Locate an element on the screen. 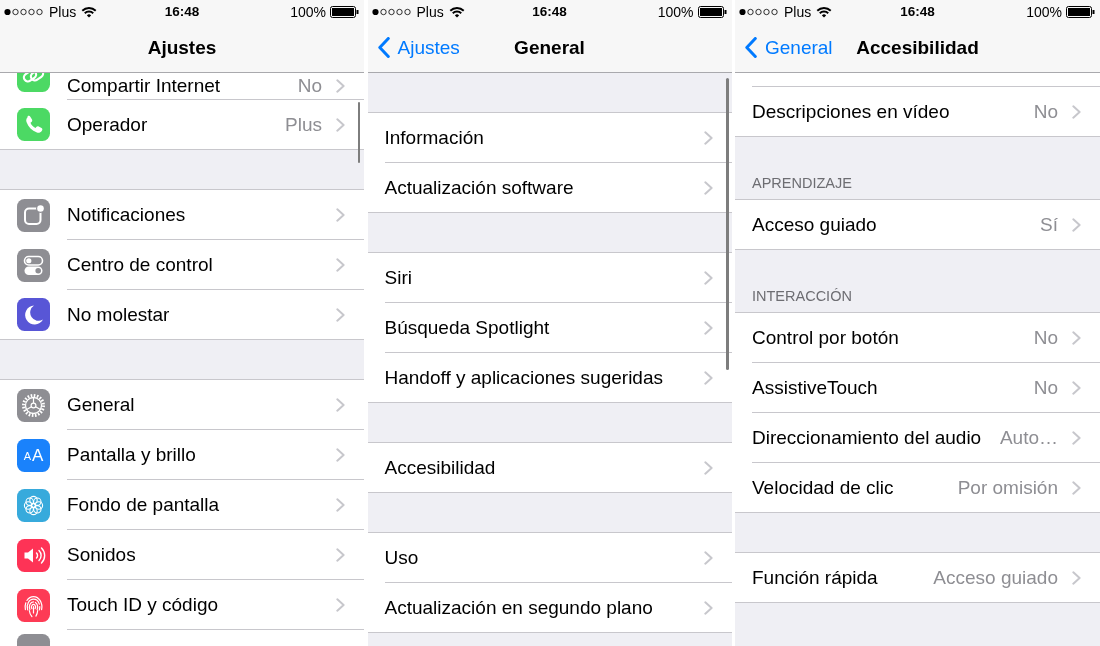 This screenshot has height=646, width=1100. gear-icon is located at coordinates (33, 405).